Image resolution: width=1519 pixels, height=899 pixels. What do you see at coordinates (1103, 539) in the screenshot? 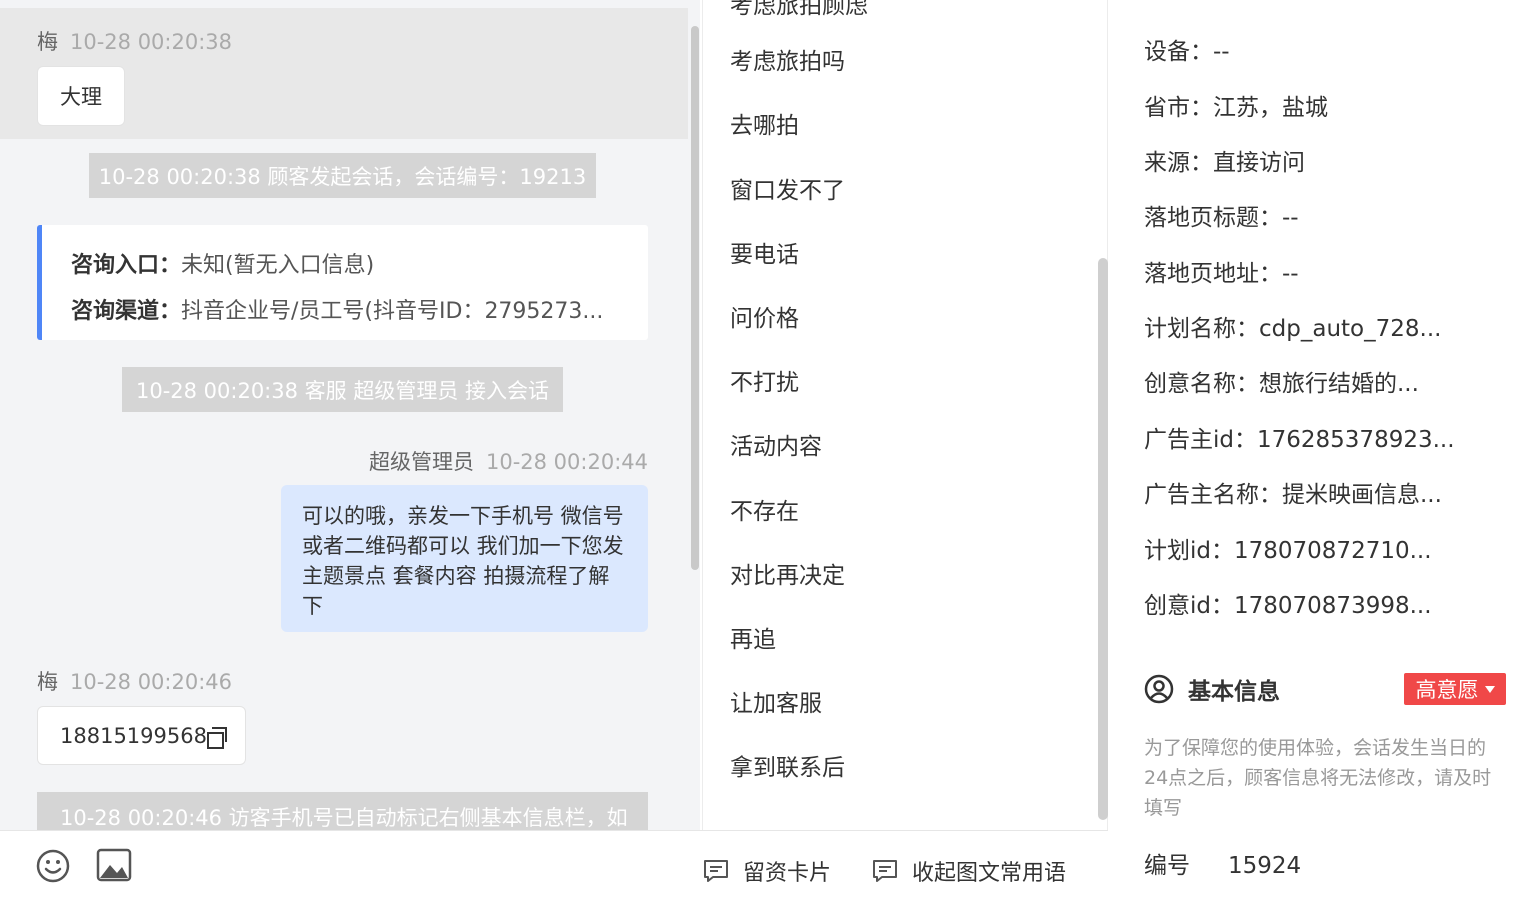
I see `phrases-scrollbar-thumb` at bounding box center [1103, 539].